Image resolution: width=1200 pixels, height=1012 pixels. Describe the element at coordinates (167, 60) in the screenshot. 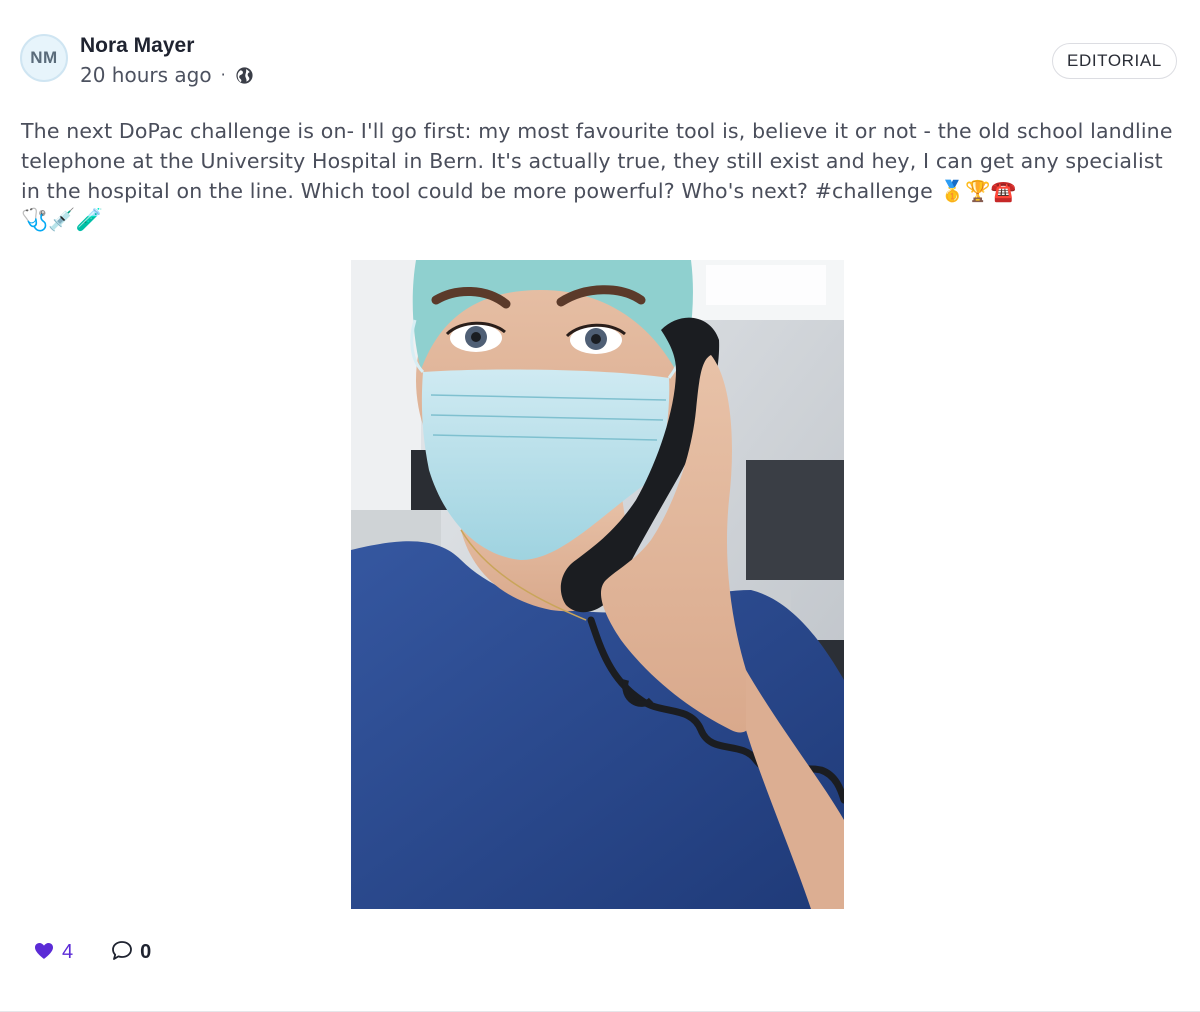

I see `author-block: Nora Mayer 20 hours ago ·` at that location.